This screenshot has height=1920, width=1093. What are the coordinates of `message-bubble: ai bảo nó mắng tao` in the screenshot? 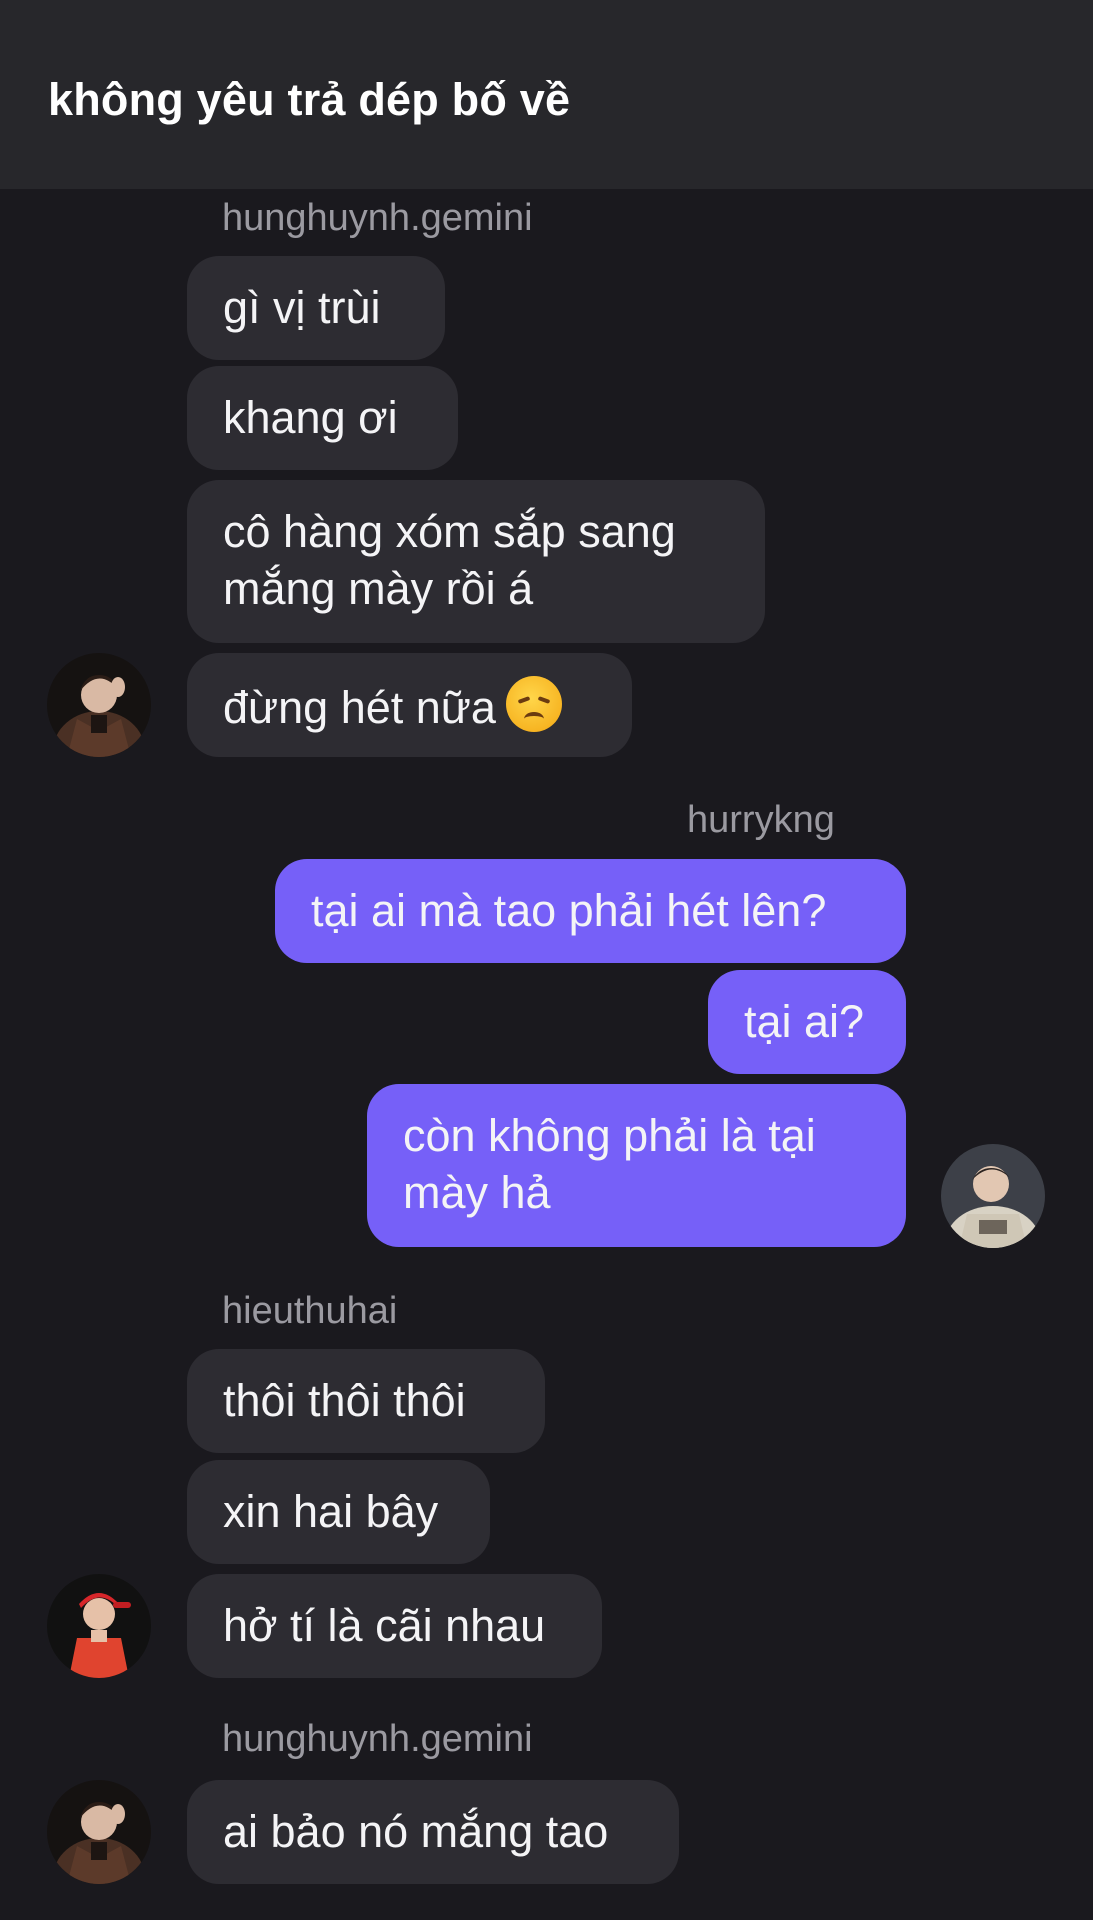 It's located at (433, 1832).